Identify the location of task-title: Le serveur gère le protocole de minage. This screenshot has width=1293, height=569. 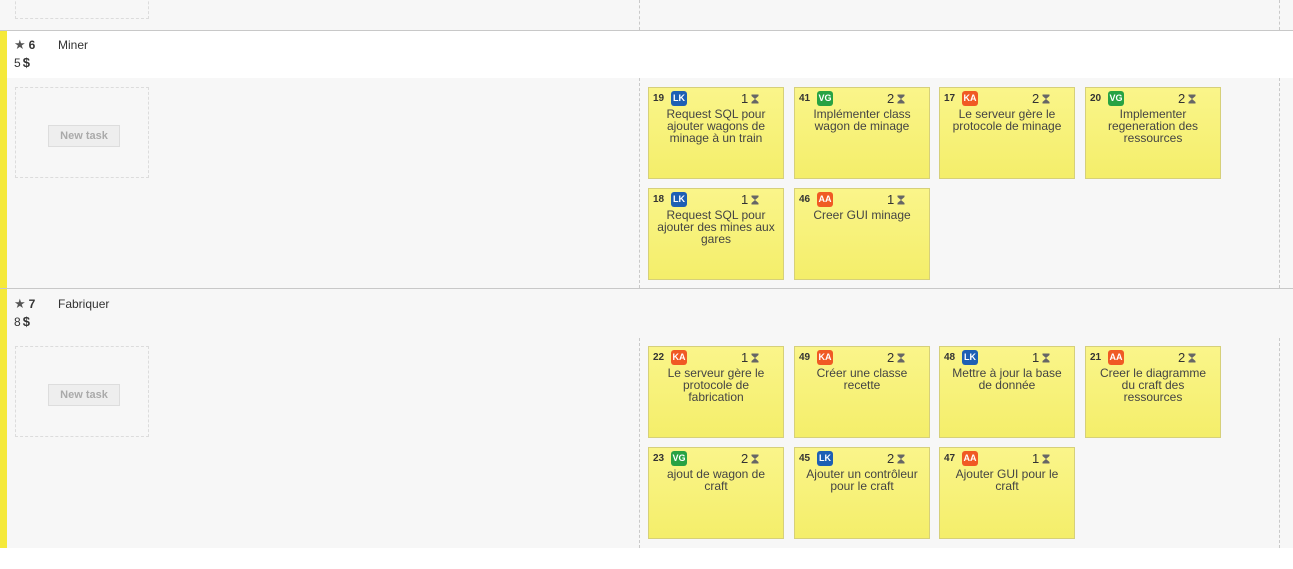
(1007, 120).